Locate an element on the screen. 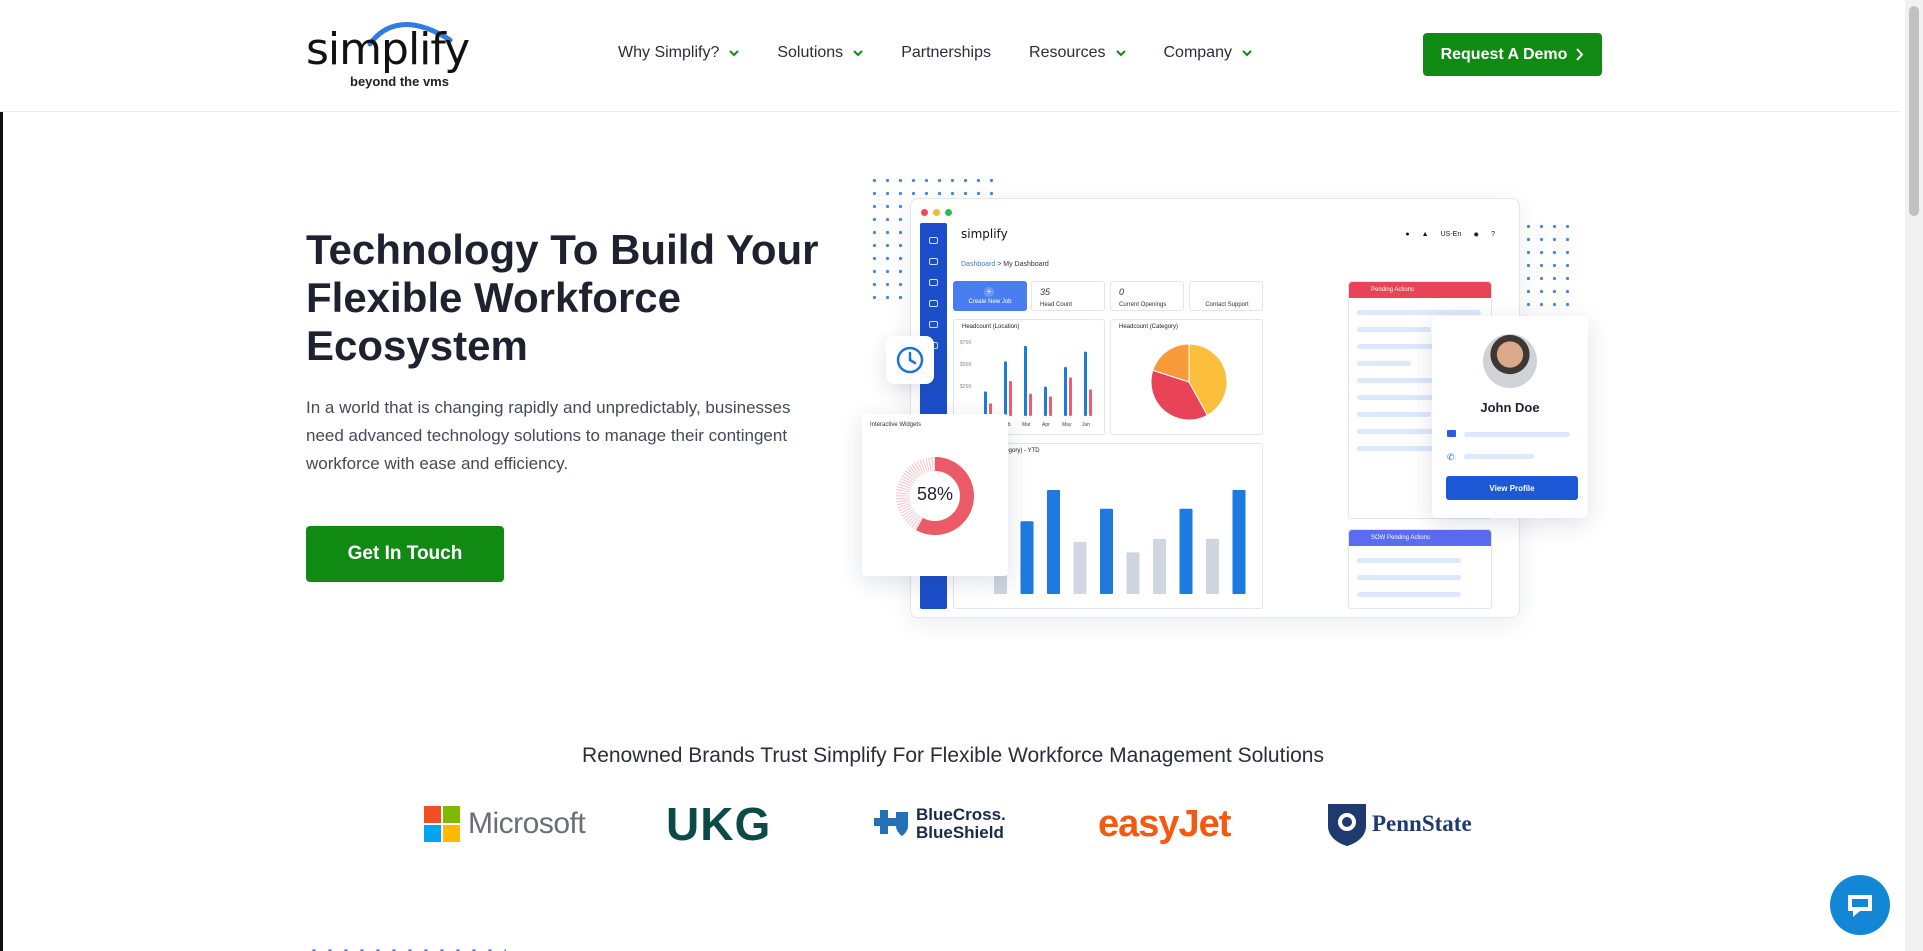 The image size is (1923, 951). get-in-touch-button: Get In Touch is located at coordinates (405, 554).